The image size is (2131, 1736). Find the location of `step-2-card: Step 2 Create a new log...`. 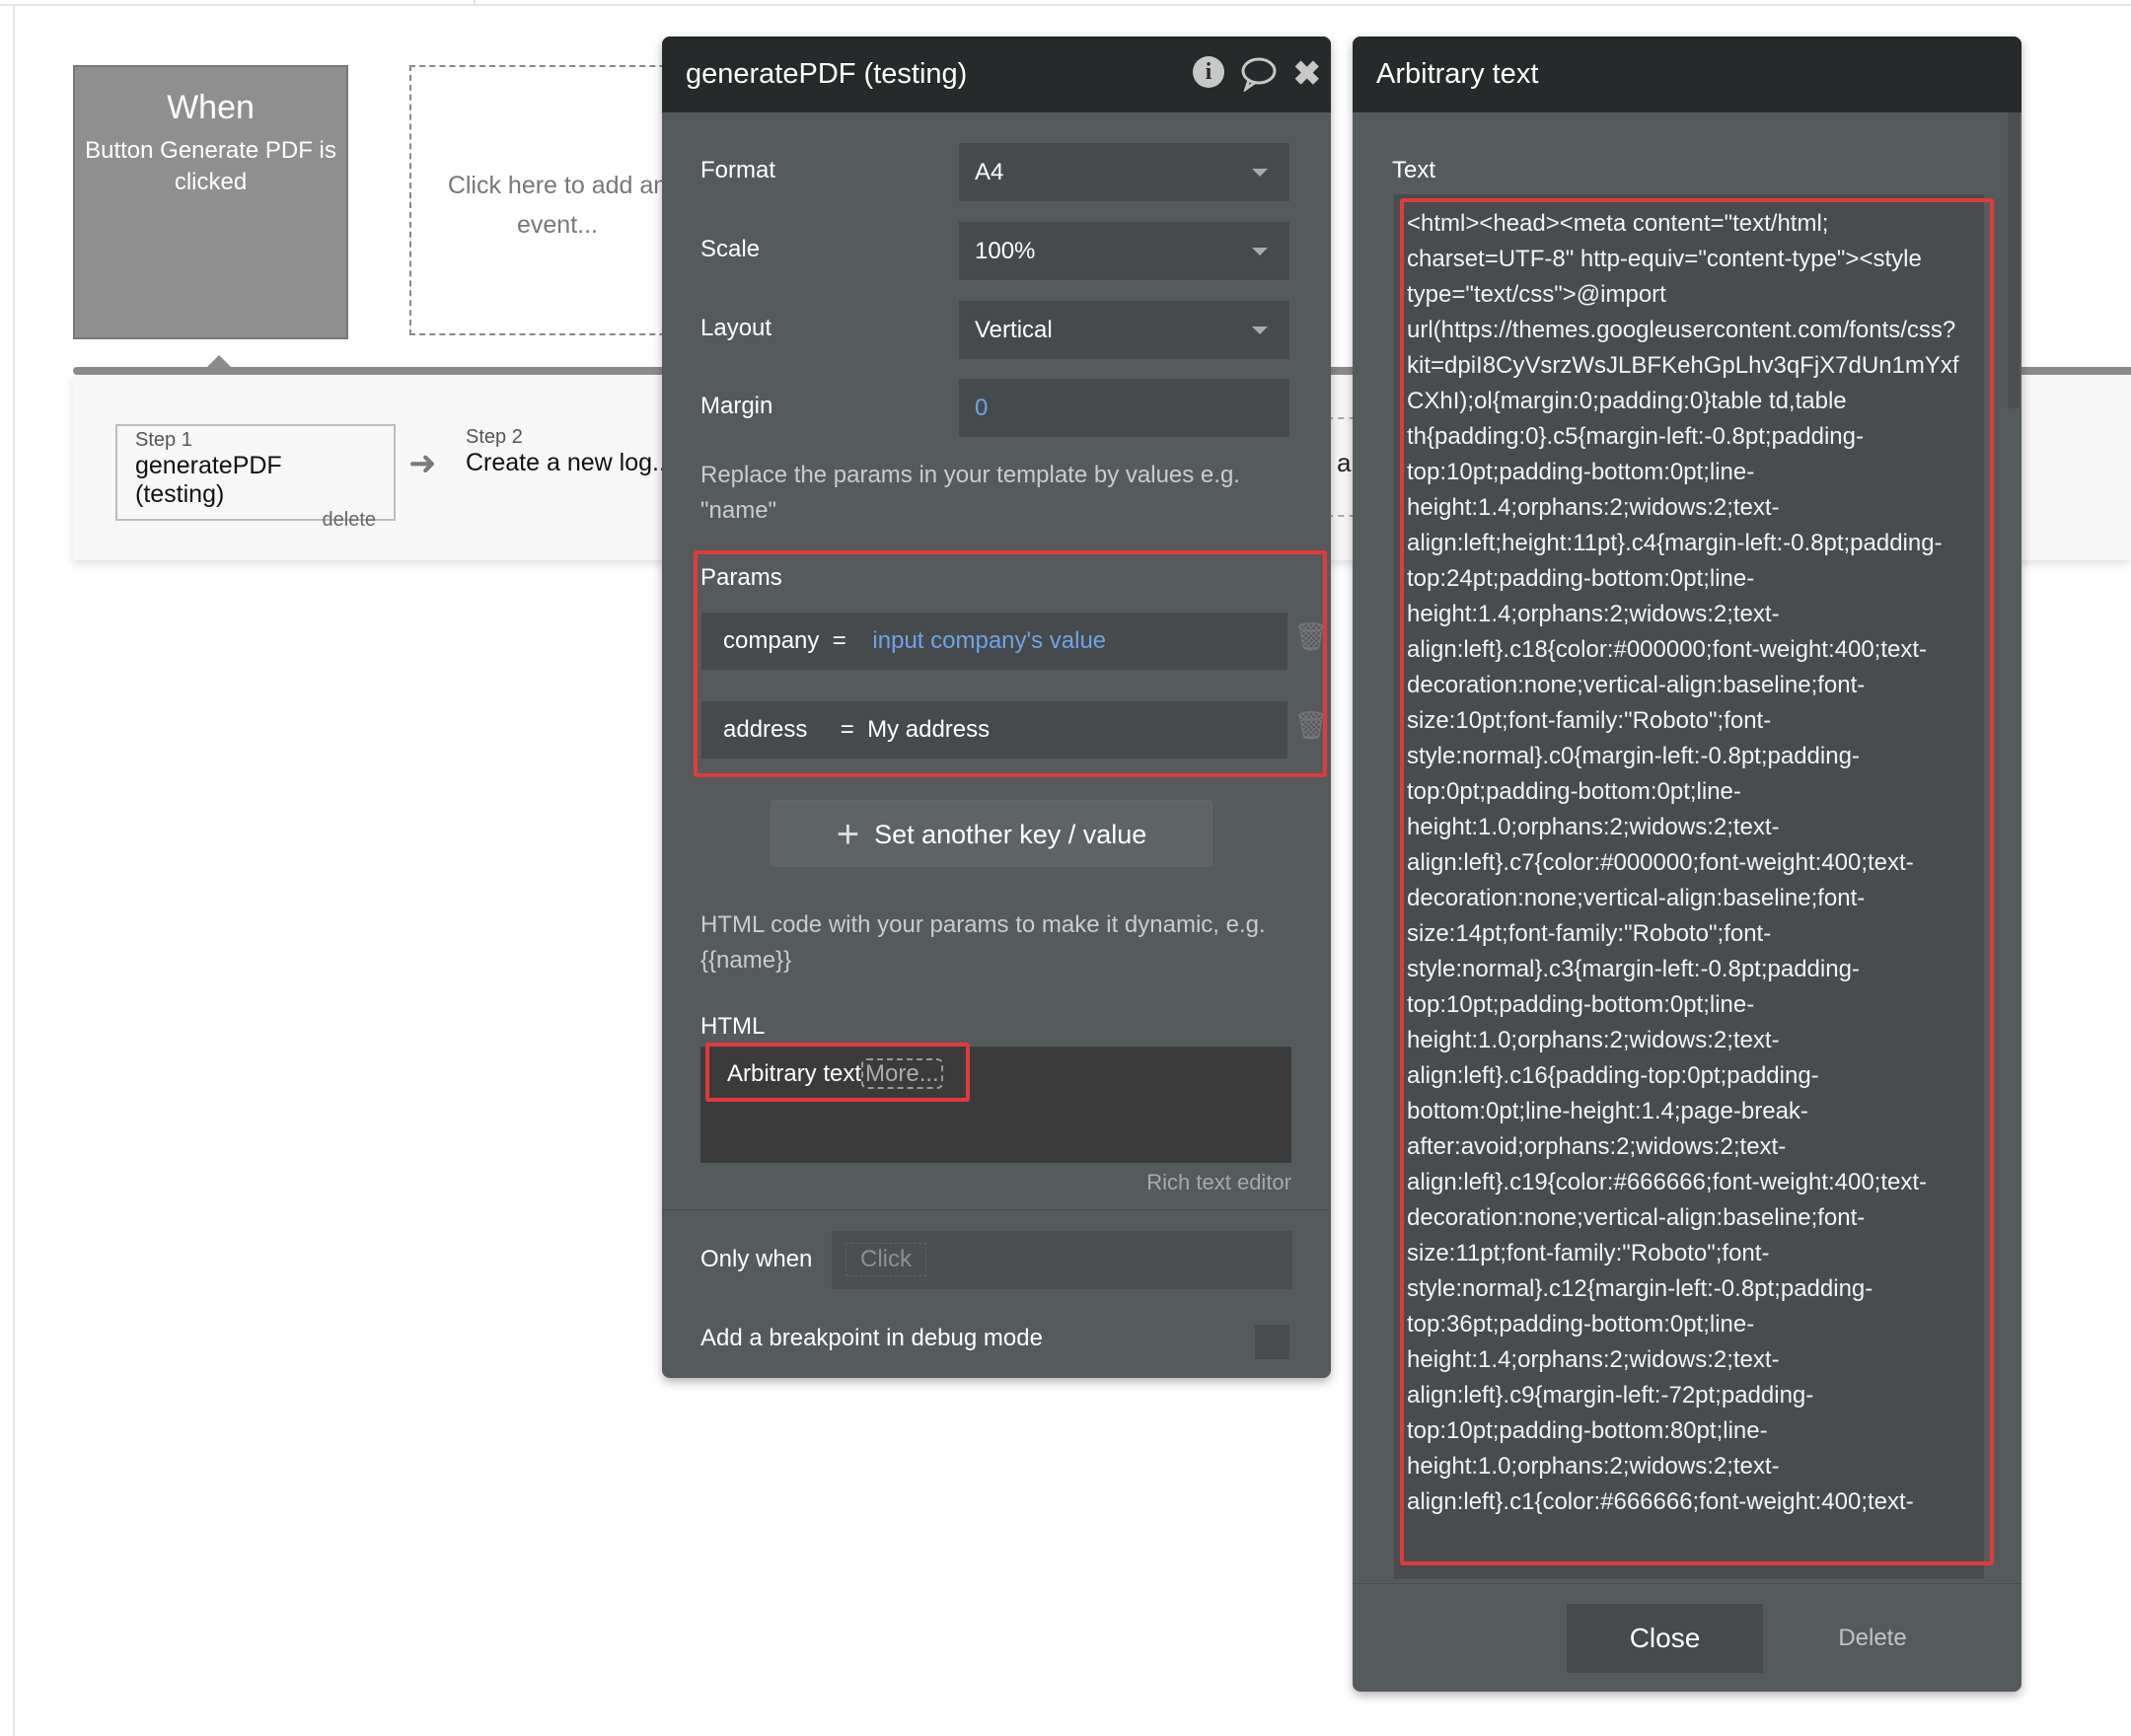

step-2-card: Step 2 Create a new log... is located at coordinates (569, 451).